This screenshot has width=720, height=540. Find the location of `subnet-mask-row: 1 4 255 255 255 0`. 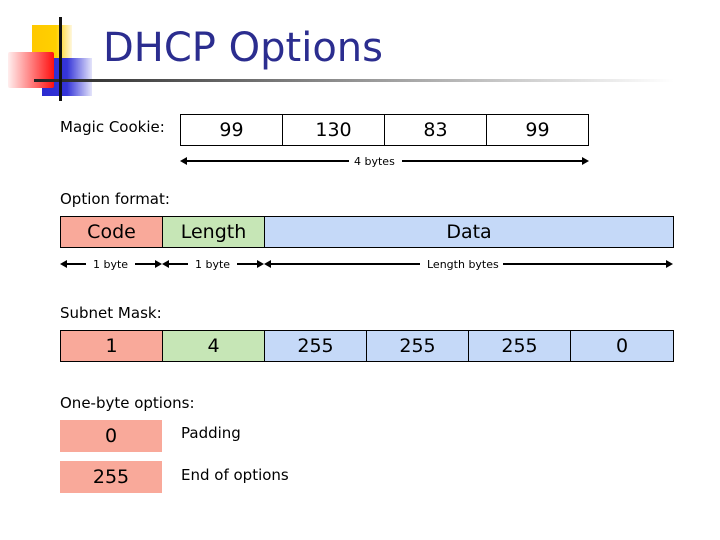

subnet-mask-row: 1 4 255 255 255 0 is located at coordinates (367, 346).